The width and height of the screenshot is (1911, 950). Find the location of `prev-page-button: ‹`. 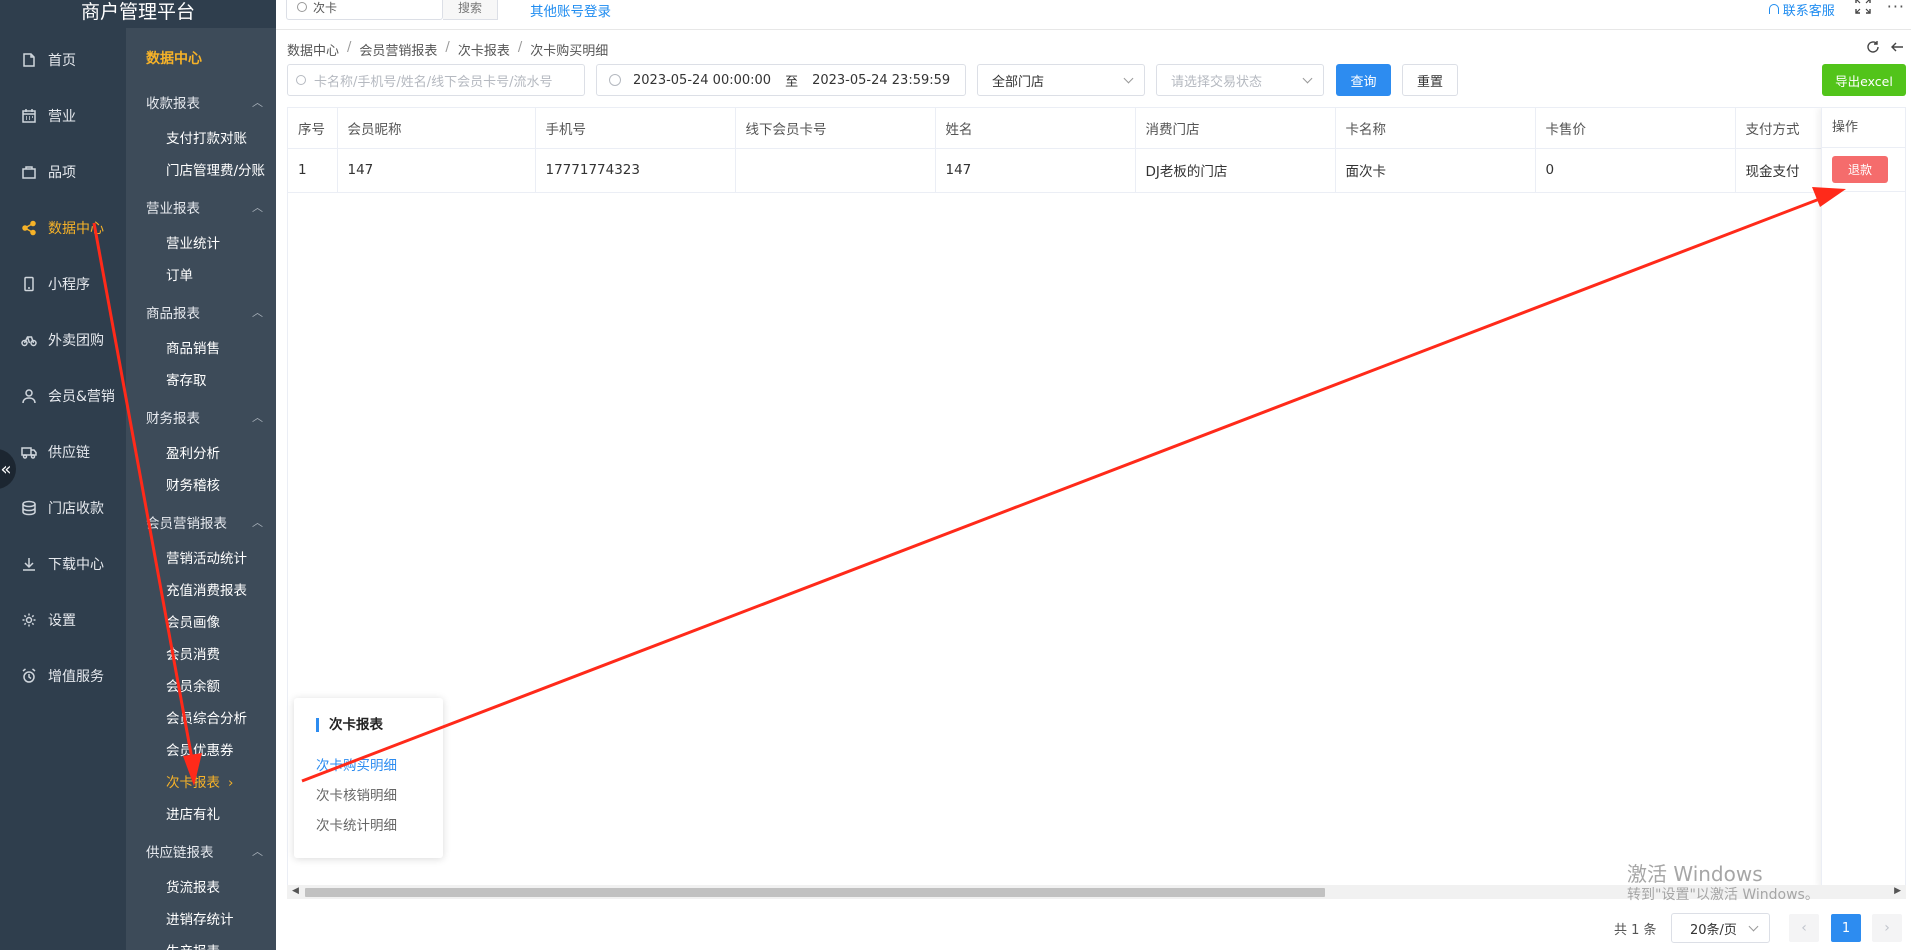

prev-page-button: ‹ is located at coordinates (1804, 928).